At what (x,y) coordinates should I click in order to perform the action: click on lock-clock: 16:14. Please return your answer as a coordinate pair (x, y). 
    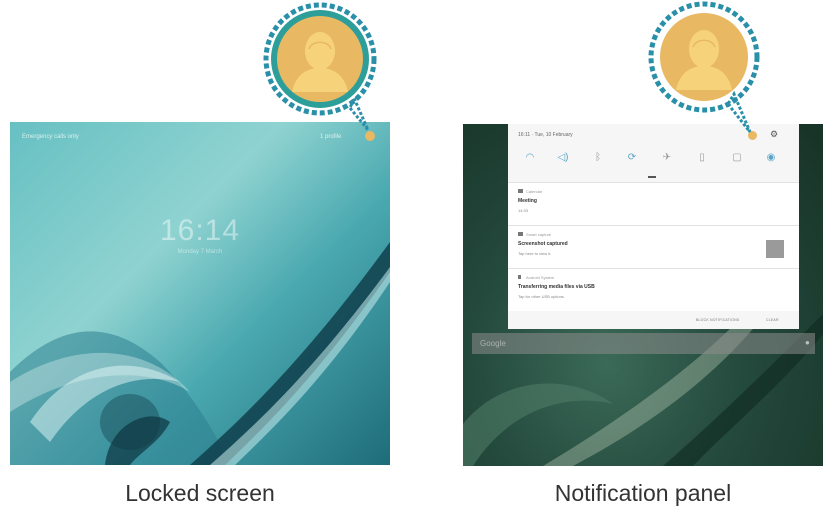
    Looking at the image, I should click on (200, 230).